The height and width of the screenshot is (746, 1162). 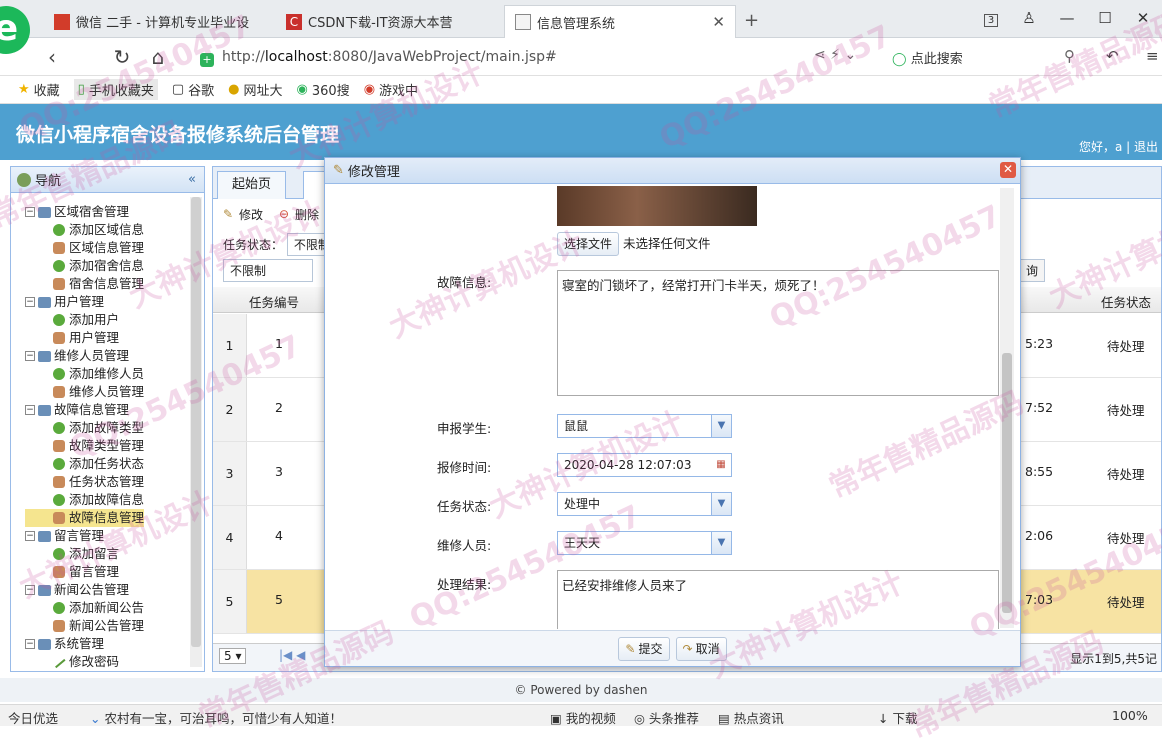 I want to click on nav-group: − 故障信息管理, so click(x=84, y=410).